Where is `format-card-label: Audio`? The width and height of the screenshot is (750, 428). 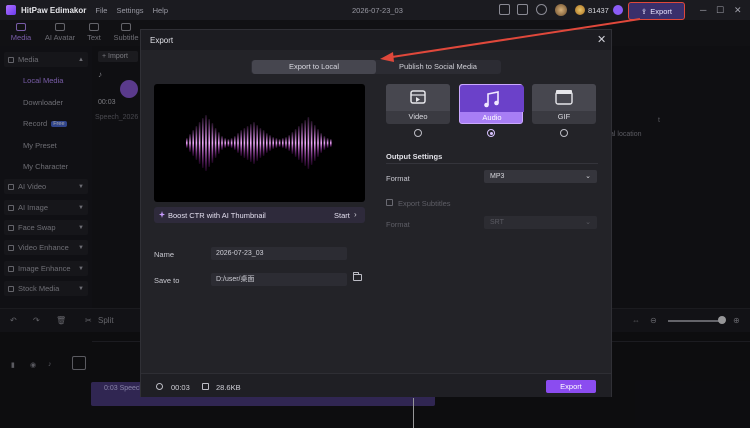 format-card-label: Audio is located at coordinates (492, 117).